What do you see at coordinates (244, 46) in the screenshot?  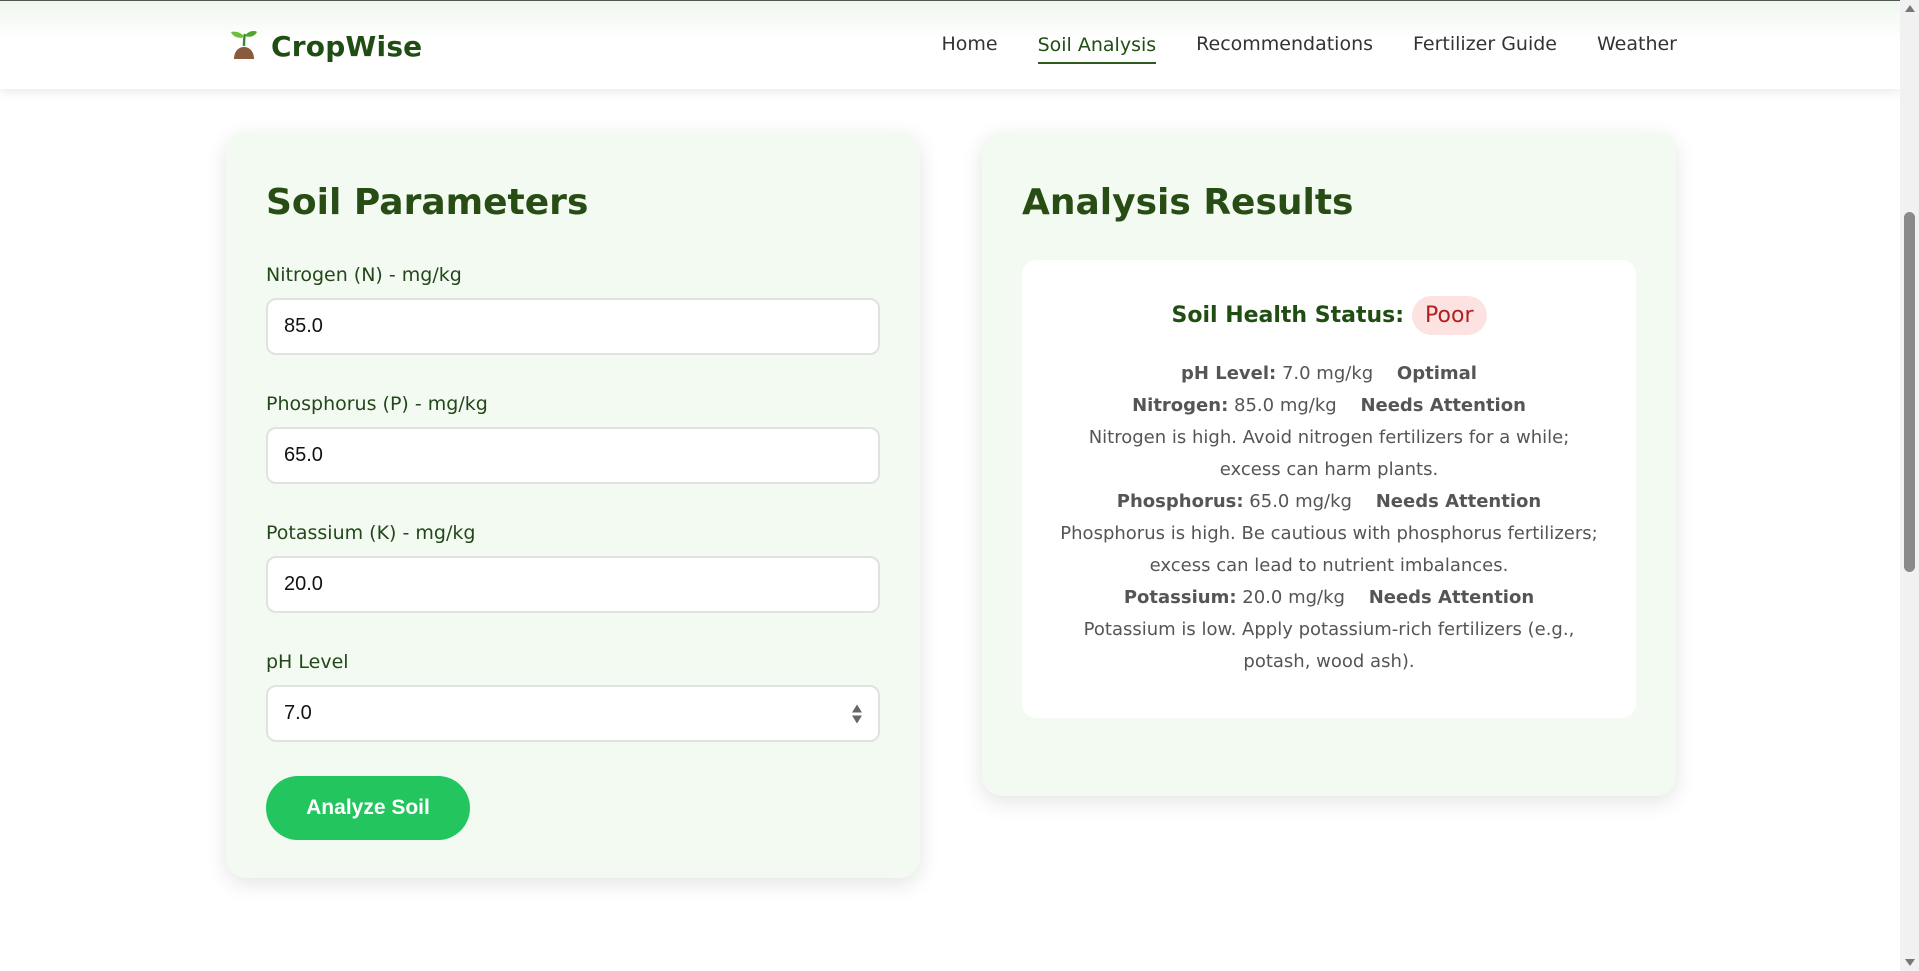 I see `seedling-icon` at bounding box center [244, 46].